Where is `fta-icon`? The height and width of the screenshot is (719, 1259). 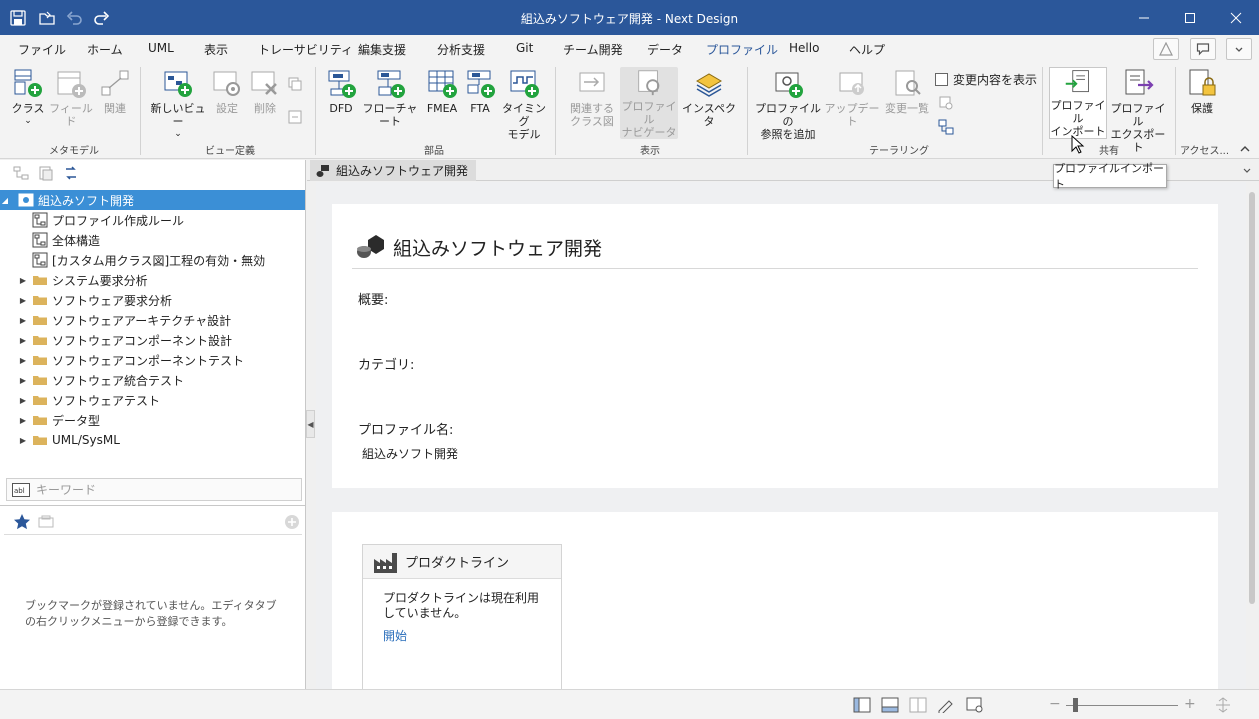 fta-icon is located at coordinates (481, 84).